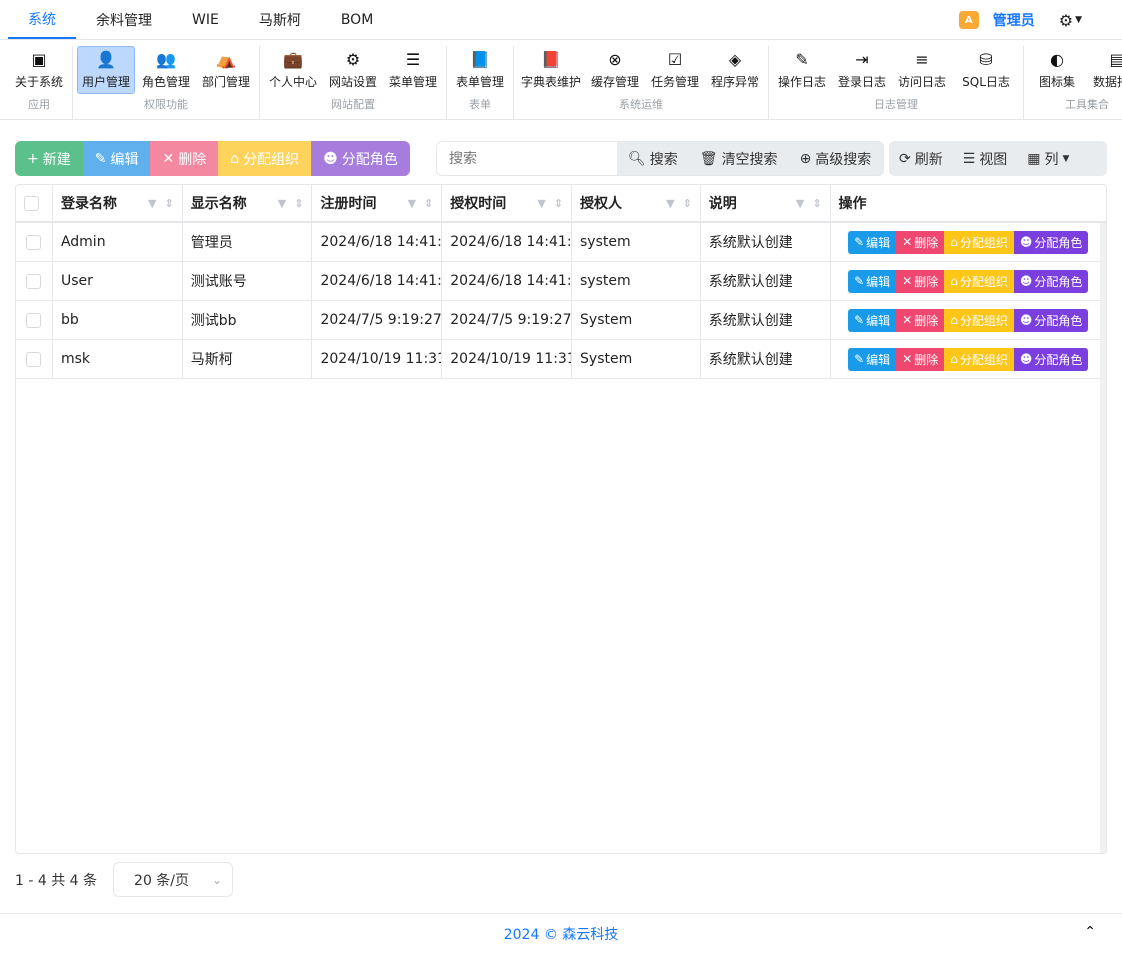 This screenshot has height=954, width=1122. Describe the element at coordinates (166, 70) in the screenshot. I see `ribbon-button: 👥 角色管理` at that location.